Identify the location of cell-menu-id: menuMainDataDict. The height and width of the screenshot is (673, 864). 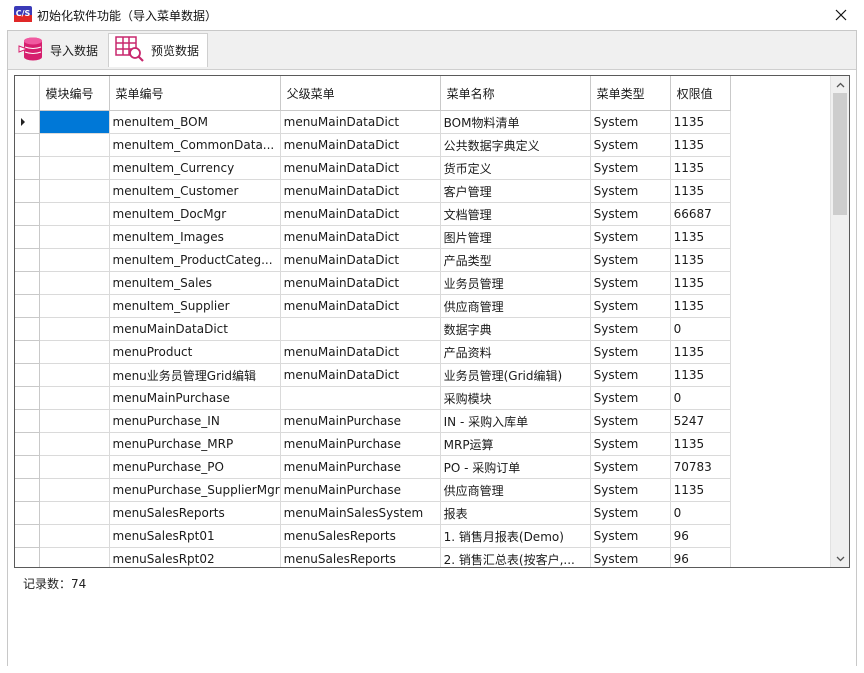
(195, 329).